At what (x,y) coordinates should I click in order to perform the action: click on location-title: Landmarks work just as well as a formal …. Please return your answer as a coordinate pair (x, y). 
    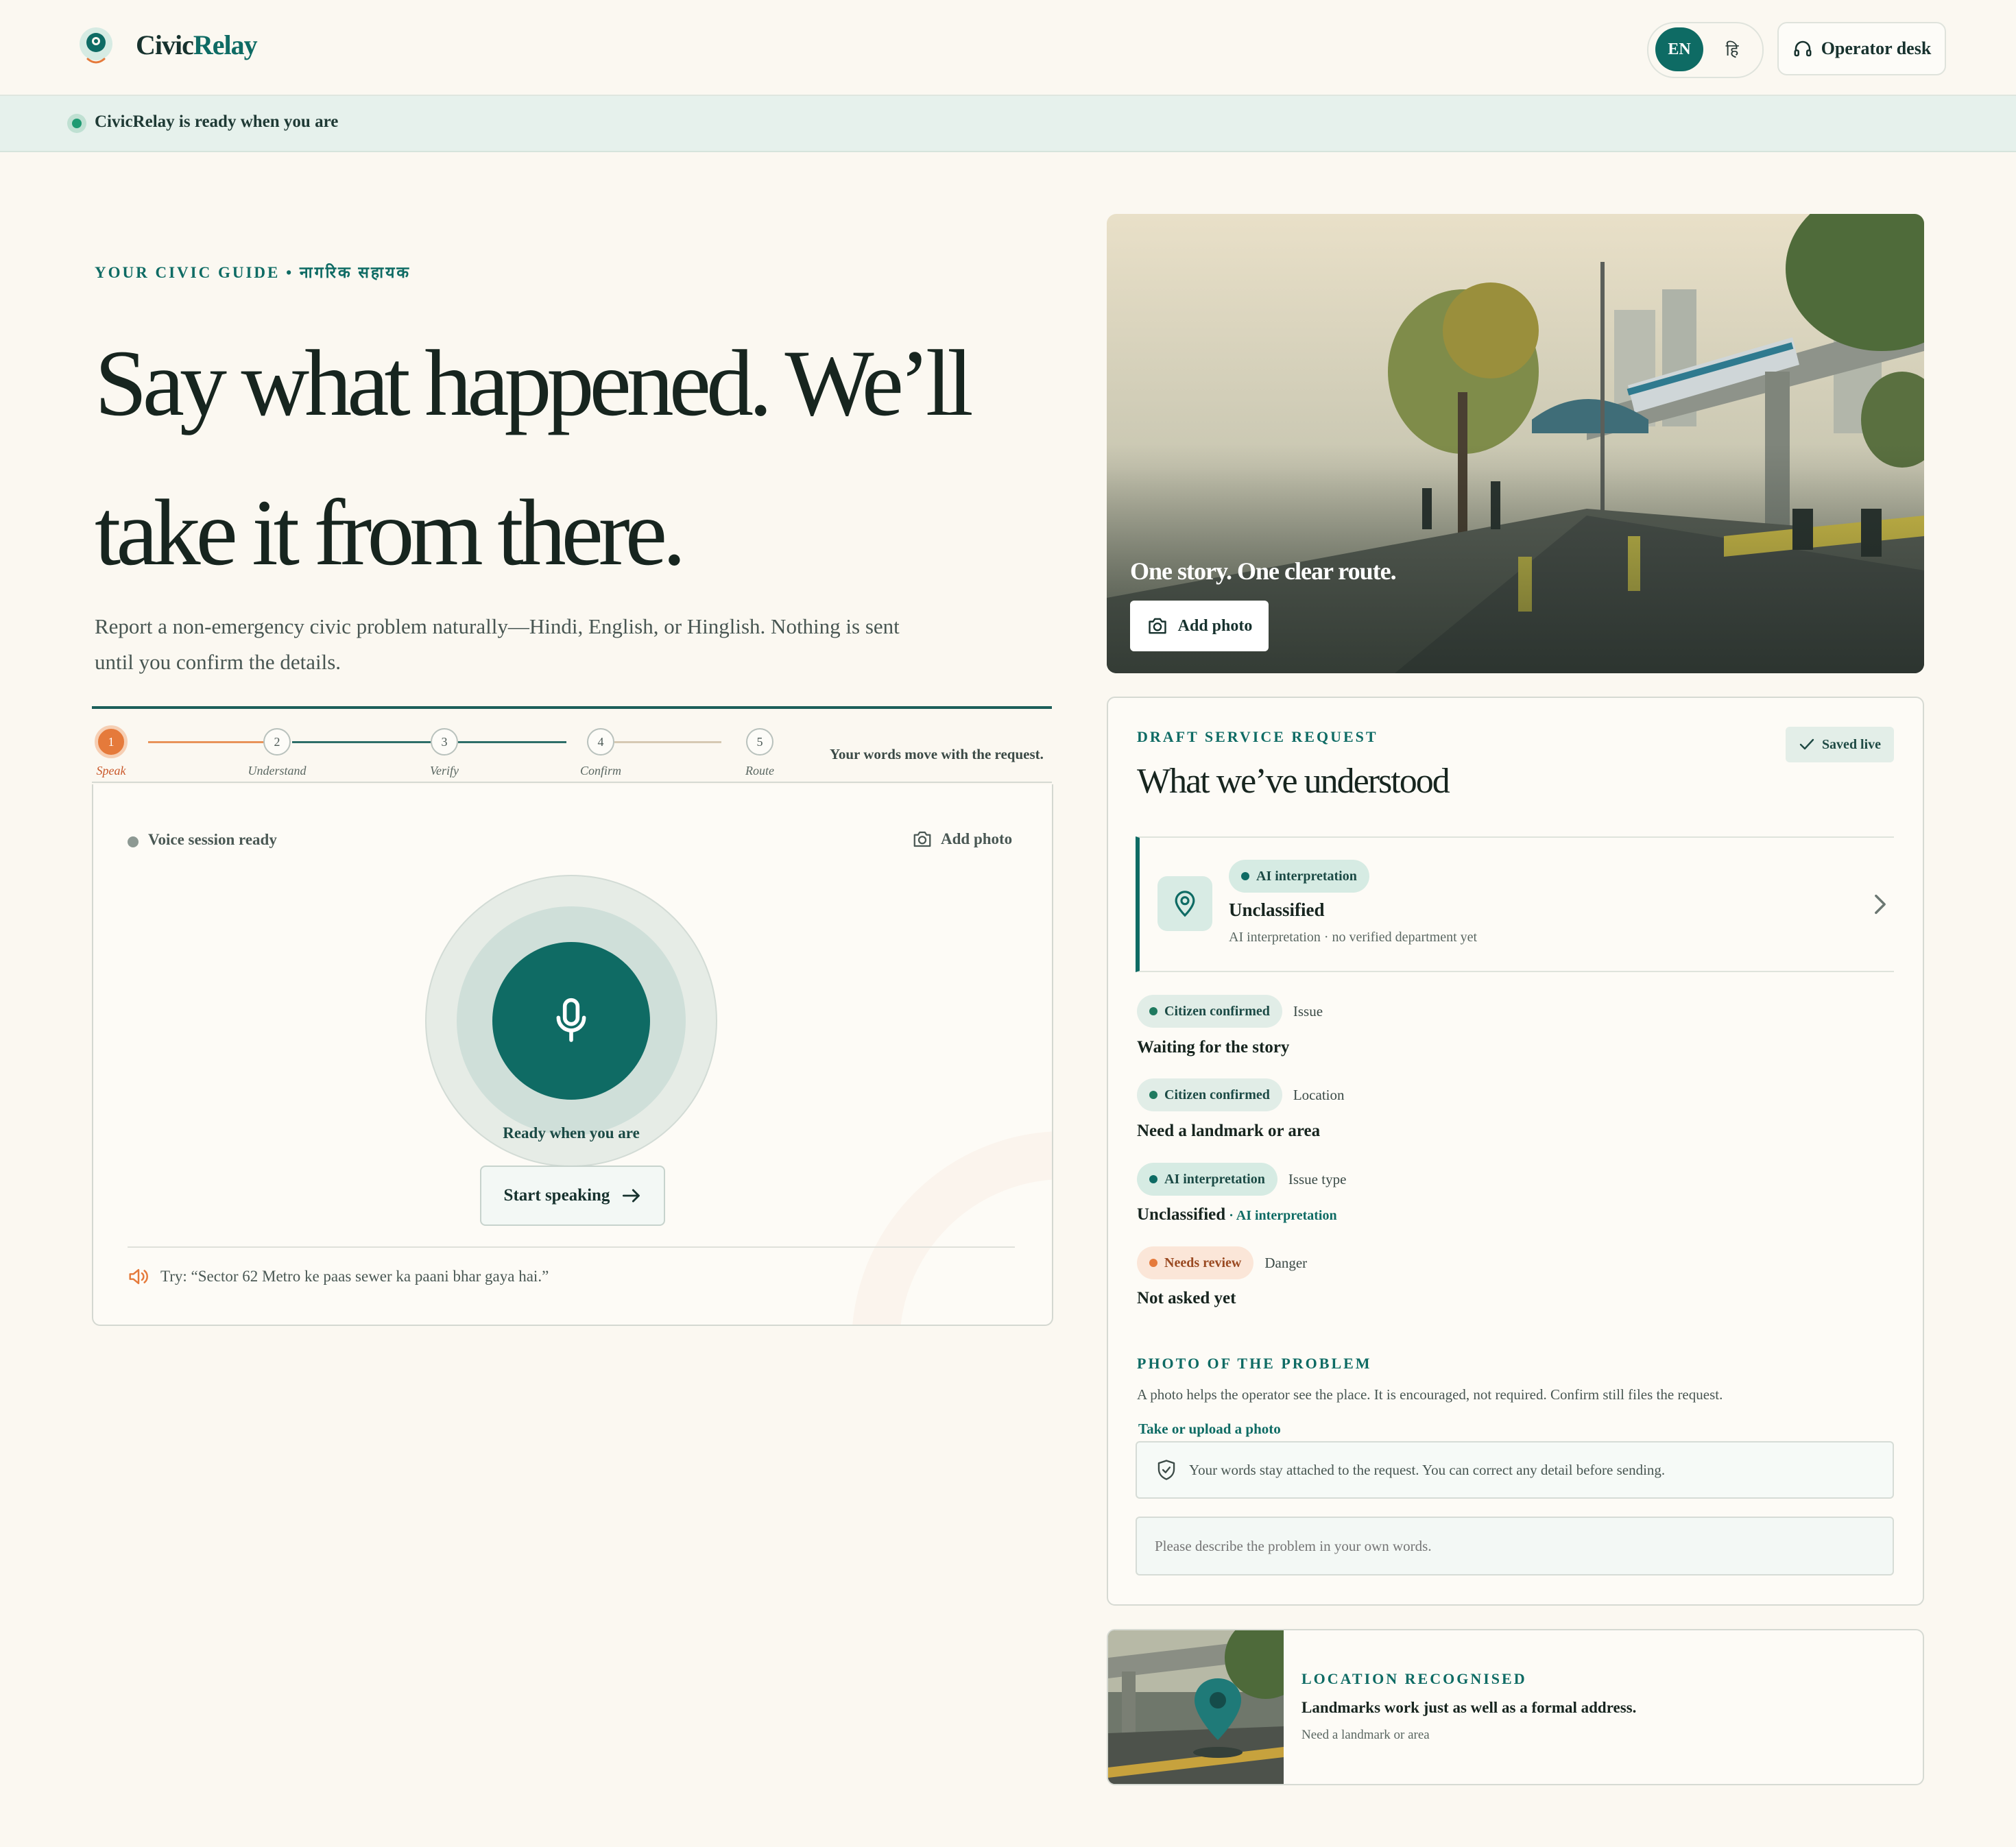
    Looking at the image, I should click on (1469, 1707).